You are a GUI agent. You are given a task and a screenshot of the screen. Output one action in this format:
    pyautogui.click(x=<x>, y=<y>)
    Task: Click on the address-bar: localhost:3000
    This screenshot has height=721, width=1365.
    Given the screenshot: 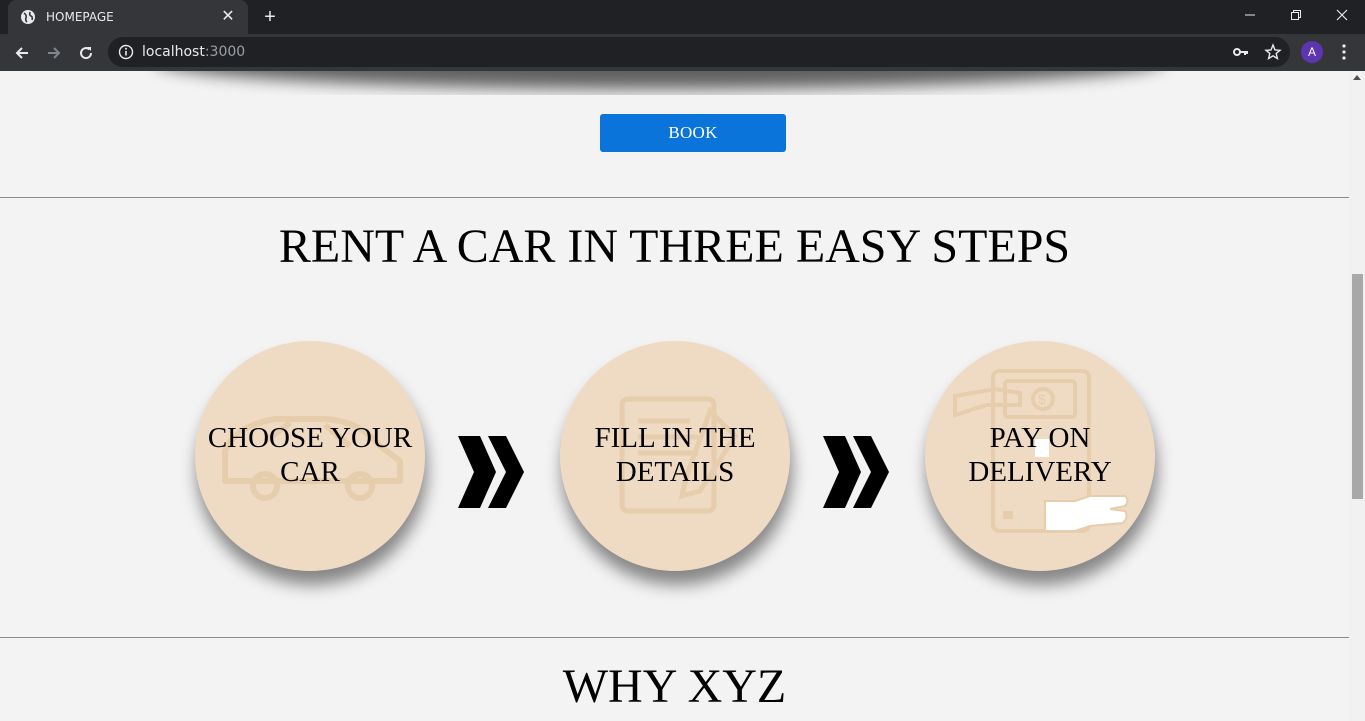 What is the action you would take?
    pyautogui.click(x=699, y=52)
    